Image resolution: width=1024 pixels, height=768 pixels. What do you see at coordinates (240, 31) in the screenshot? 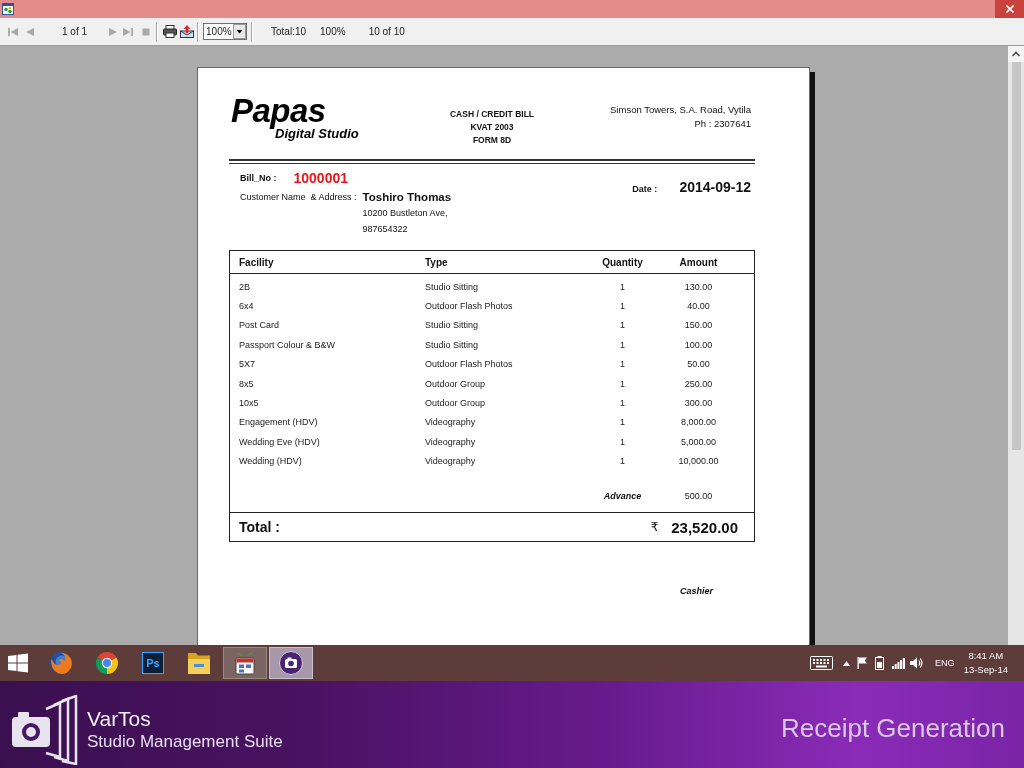
I see `caret-icon` at bounding box center [240, 31].